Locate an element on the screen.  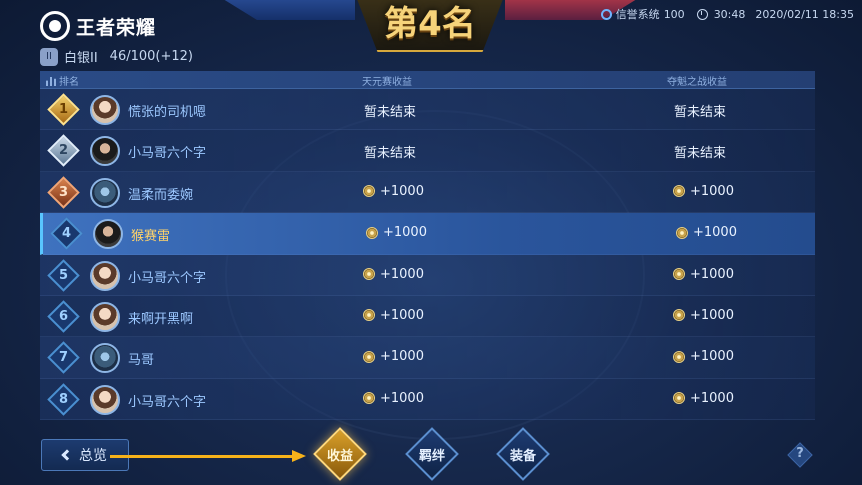
ranking-row: 6 来啊开黑啊 +1000 +1000 is located at coordinates (427, 316).